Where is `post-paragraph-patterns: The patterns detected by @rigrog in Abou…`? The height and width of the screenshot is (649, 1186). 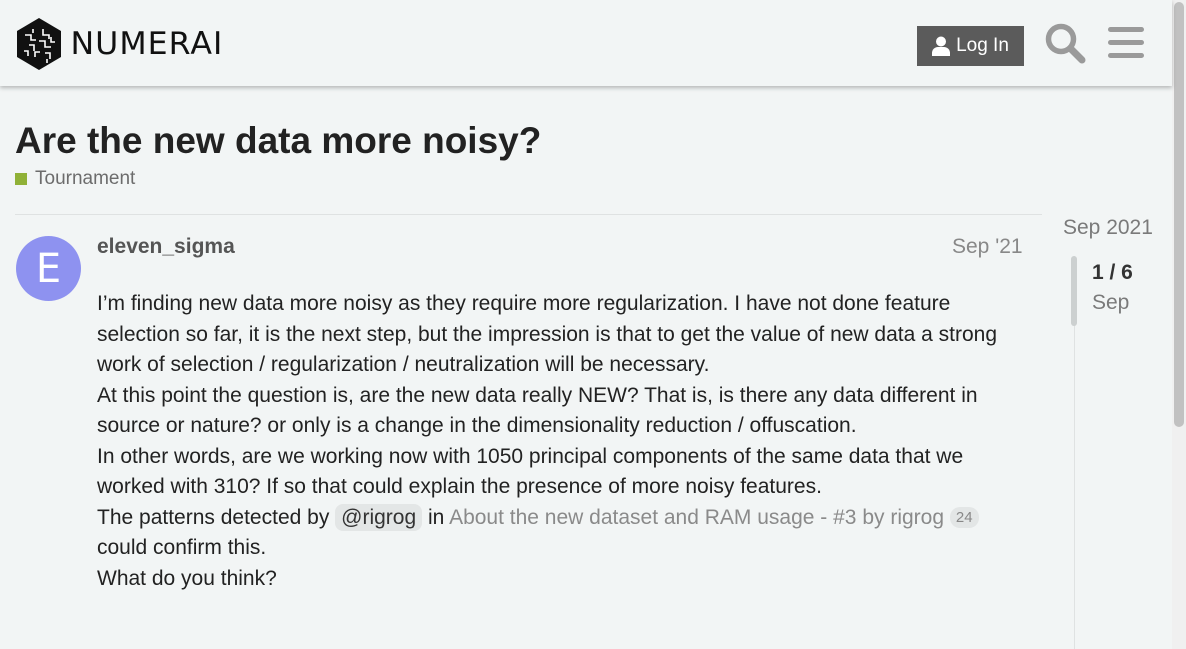 post-paragraph-patterns: The patterns detected by @rigrog in Abou… is located at coordinates (564, 533).